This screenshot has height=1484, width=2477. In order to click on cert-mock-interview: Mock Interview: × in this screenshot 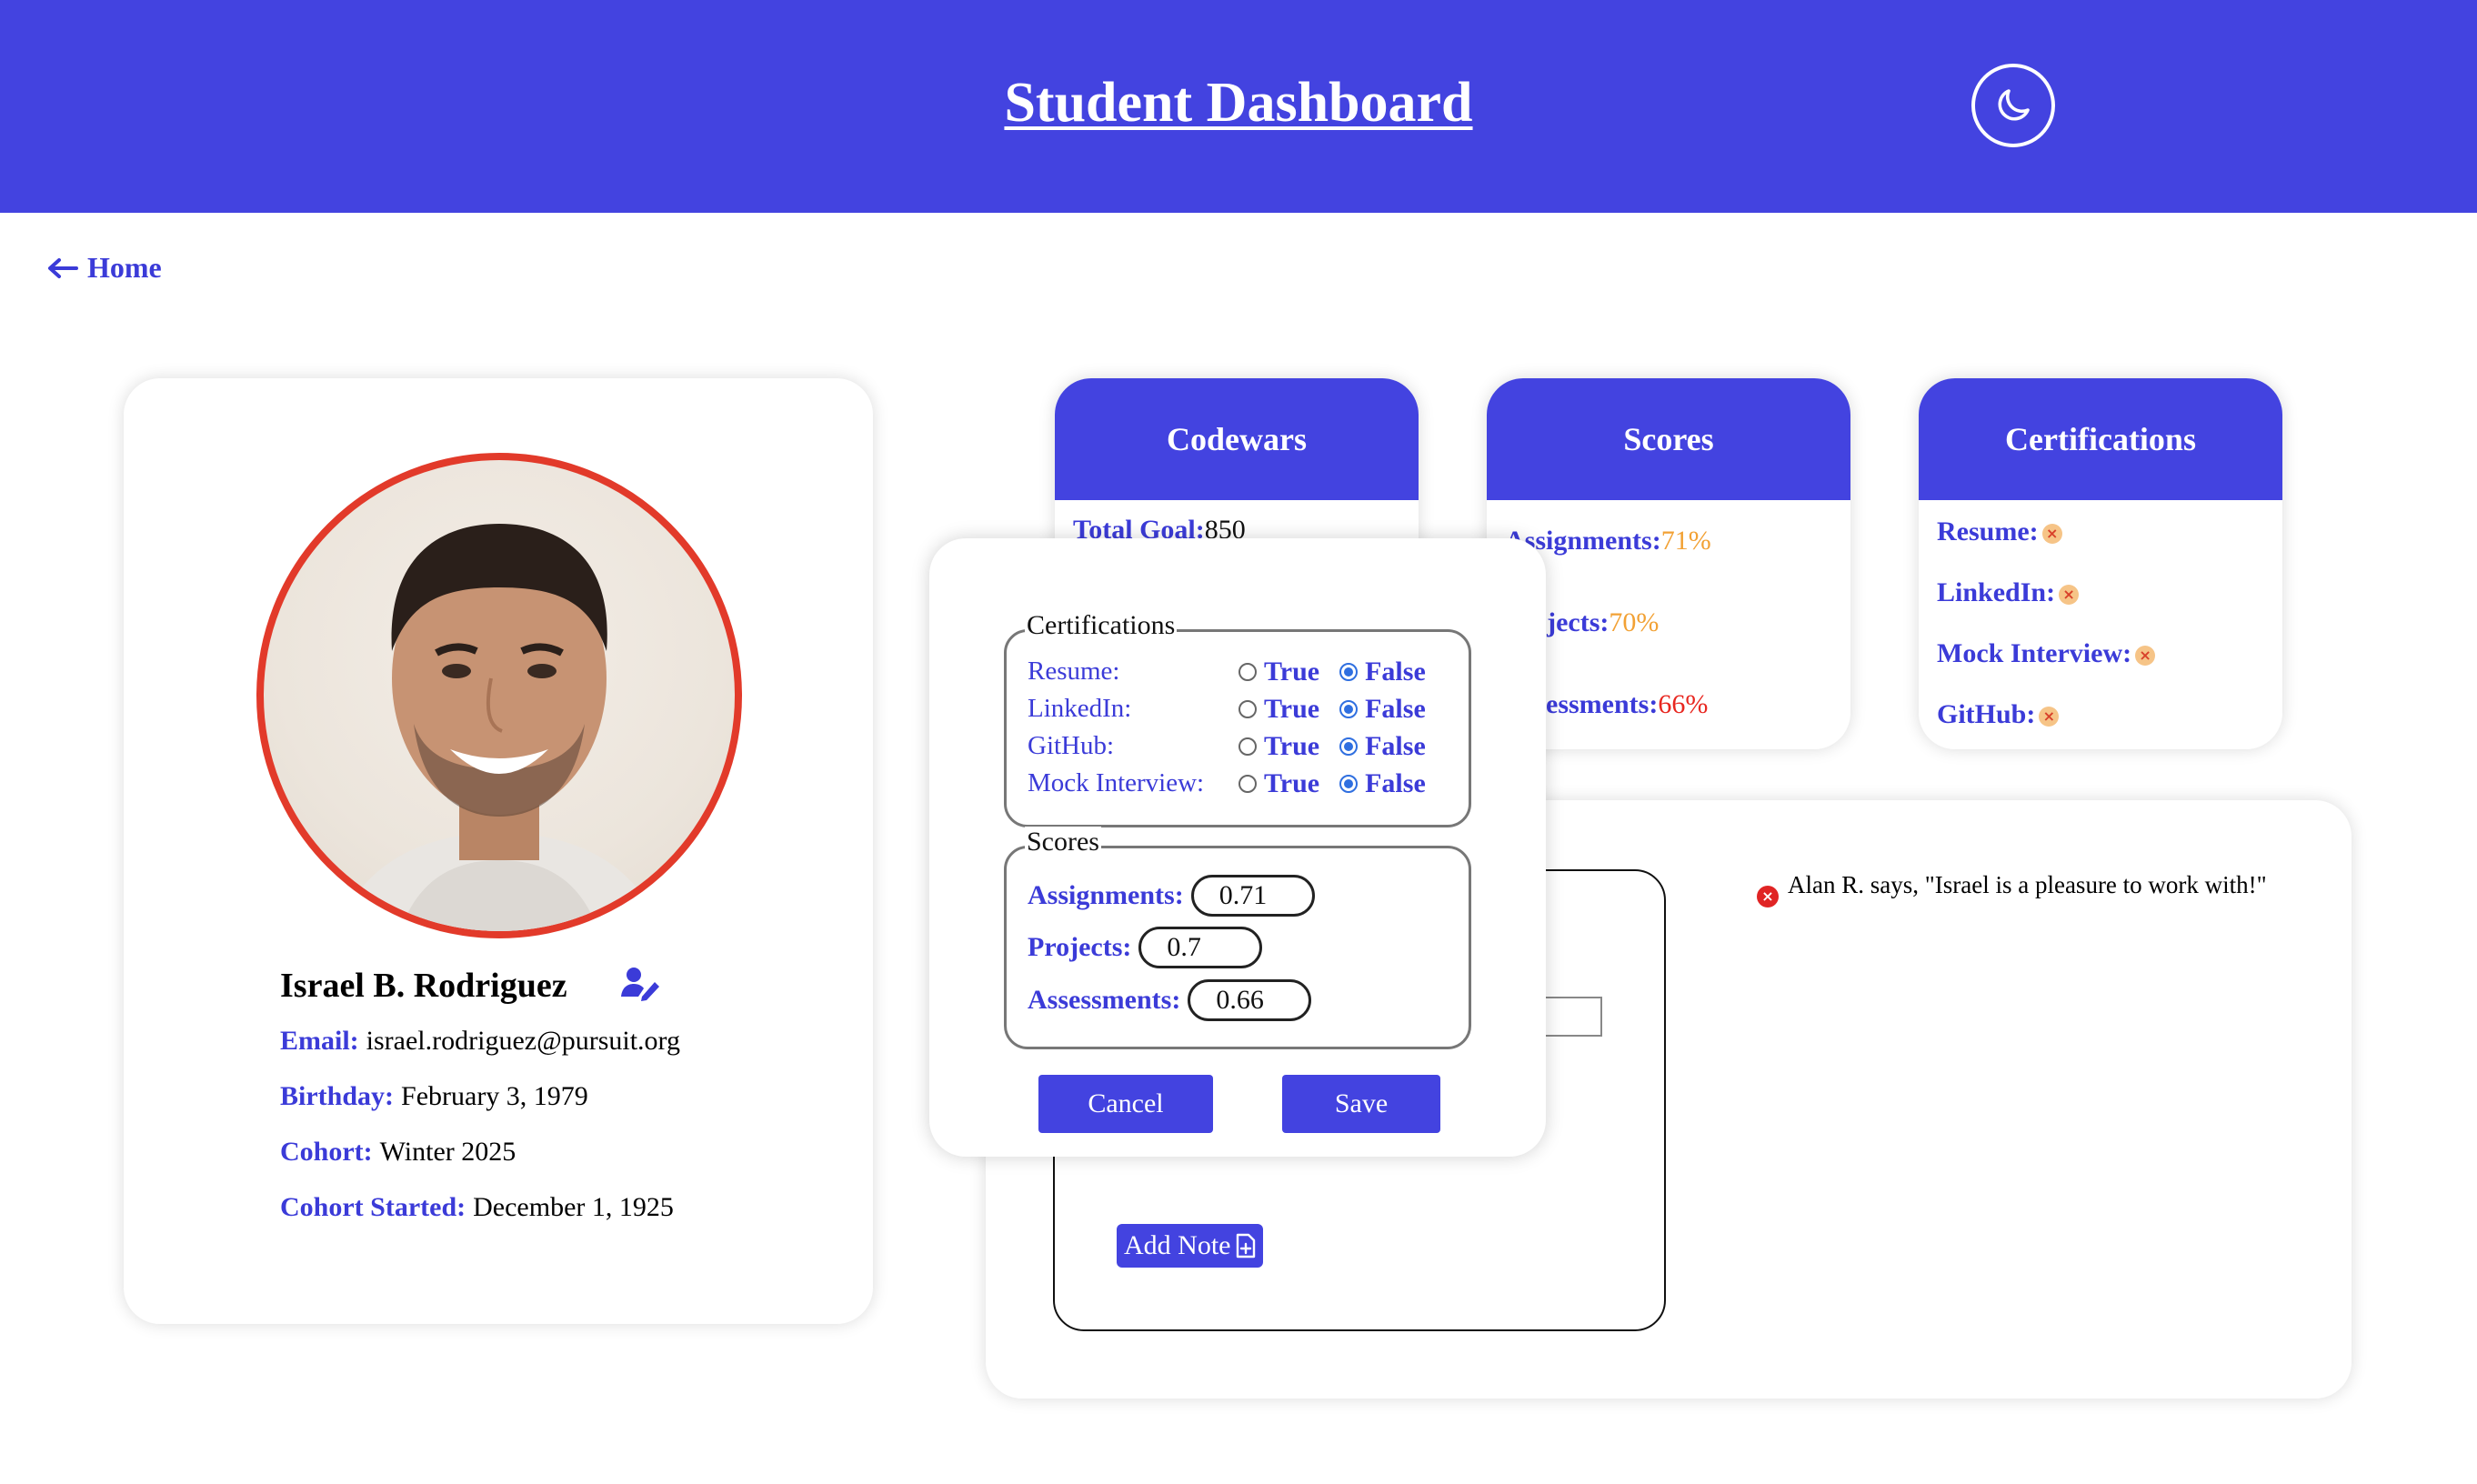, I will do `click(2046, 654)`.